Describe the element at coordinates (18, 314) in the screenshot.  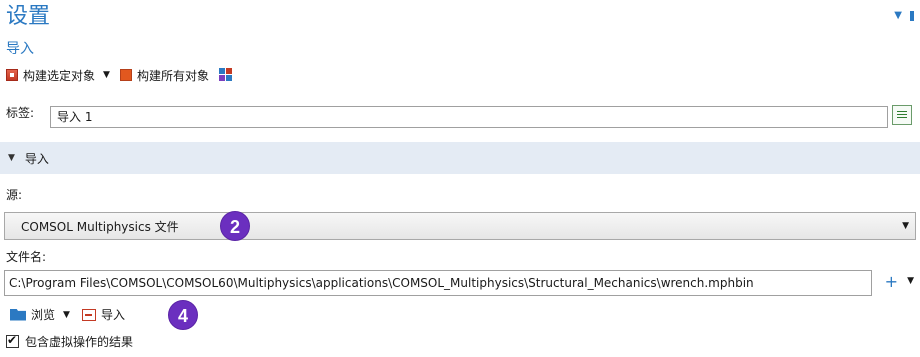
I see `folder-icon` at that location.